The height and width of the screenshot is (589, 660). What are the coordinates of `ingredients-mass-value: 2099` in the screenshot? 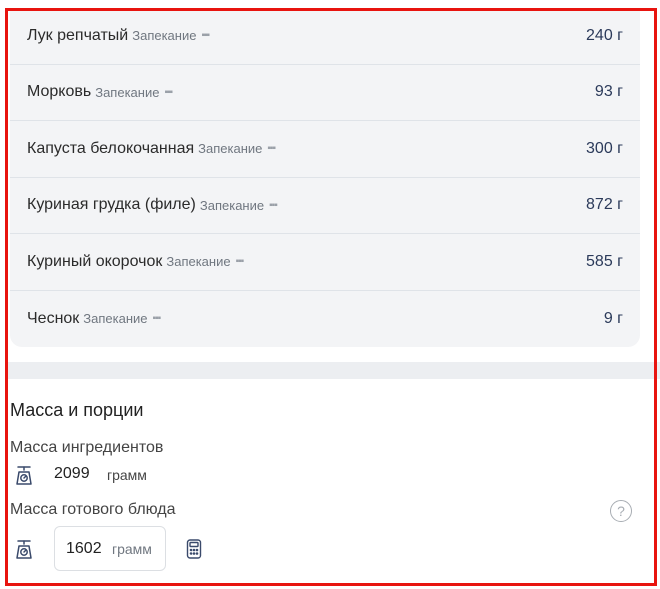 It's located at (72, 473).